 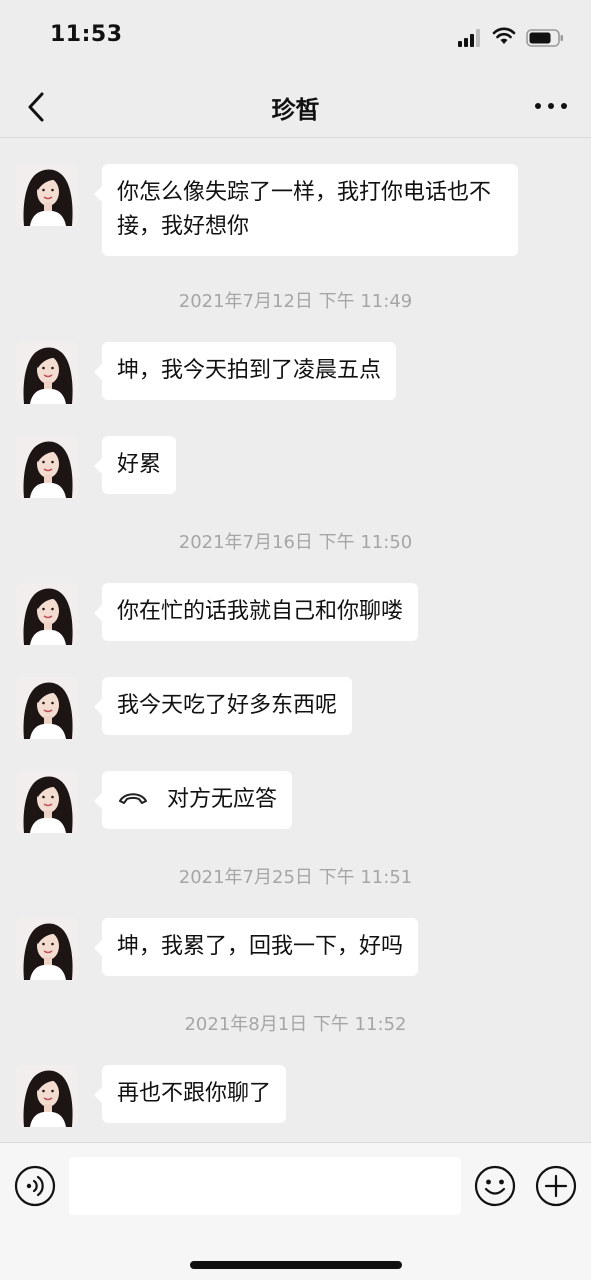 What do you see at coordinates (222, 799) in the screenshot?
I see `call-status-text: 对方无应答` at bounding box center [222, 799].